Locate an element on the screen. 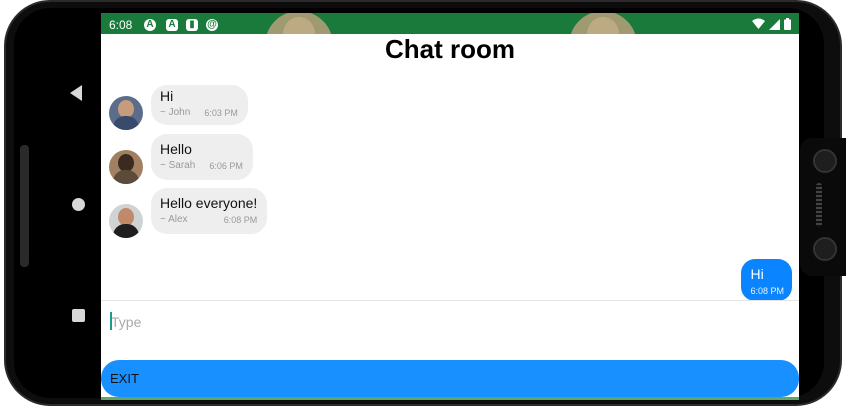 This screenshot has height=408, width=846. home-nav-icon is located at coordinates (78, 204).